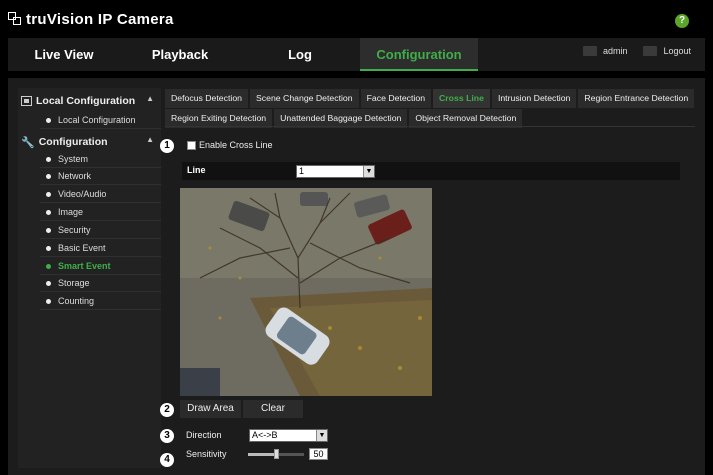 The image size is (713, 475). I want to click on sidebar-item-storage: Storage, so click(100, 283).